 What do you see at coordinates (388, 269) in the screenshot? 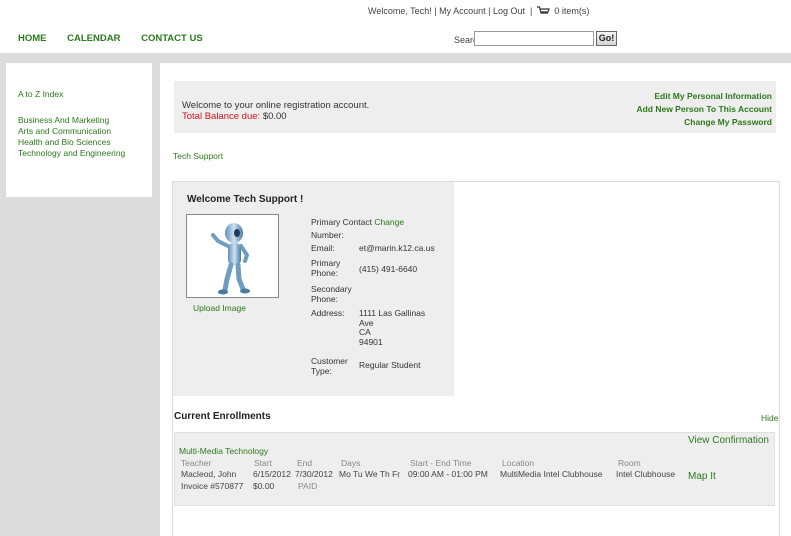
I see `primary-phone-value: (415) 491-6640` at bounding box center [388, 269].